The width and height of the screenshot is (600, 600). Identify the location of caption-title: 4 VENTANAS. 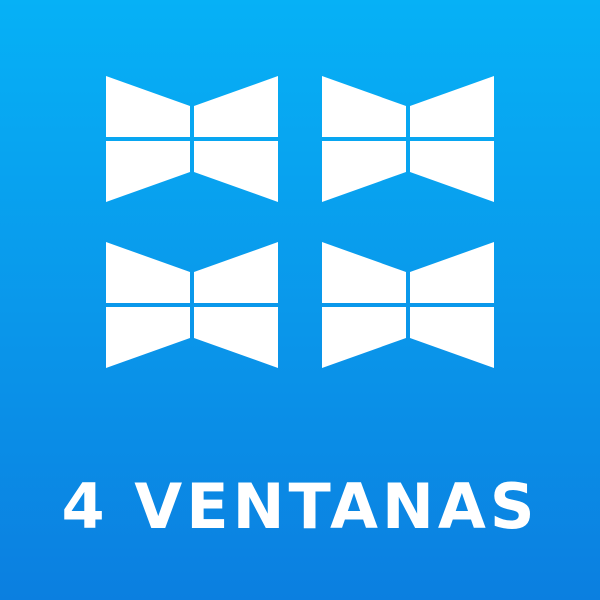
(300, 506).